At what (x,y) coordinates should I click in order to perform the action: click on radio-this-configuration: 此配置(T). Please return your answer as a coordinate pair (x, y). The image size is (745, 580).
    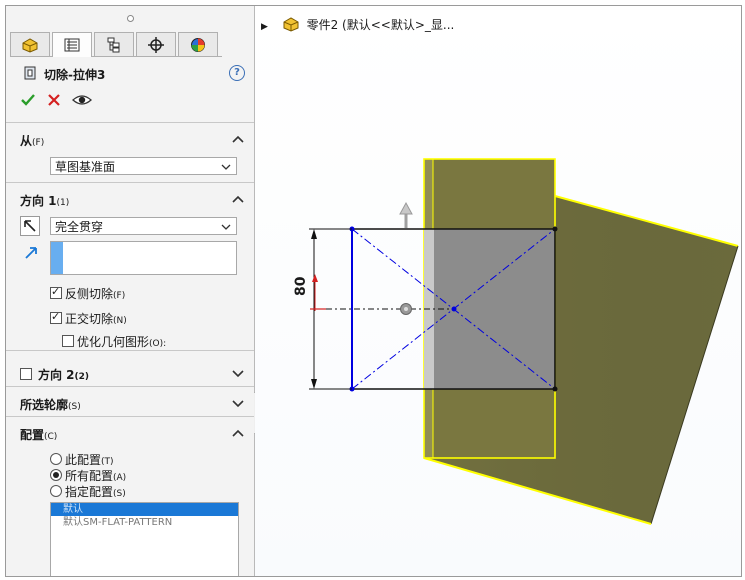
    Looking at the image, I should click on (82, 459).